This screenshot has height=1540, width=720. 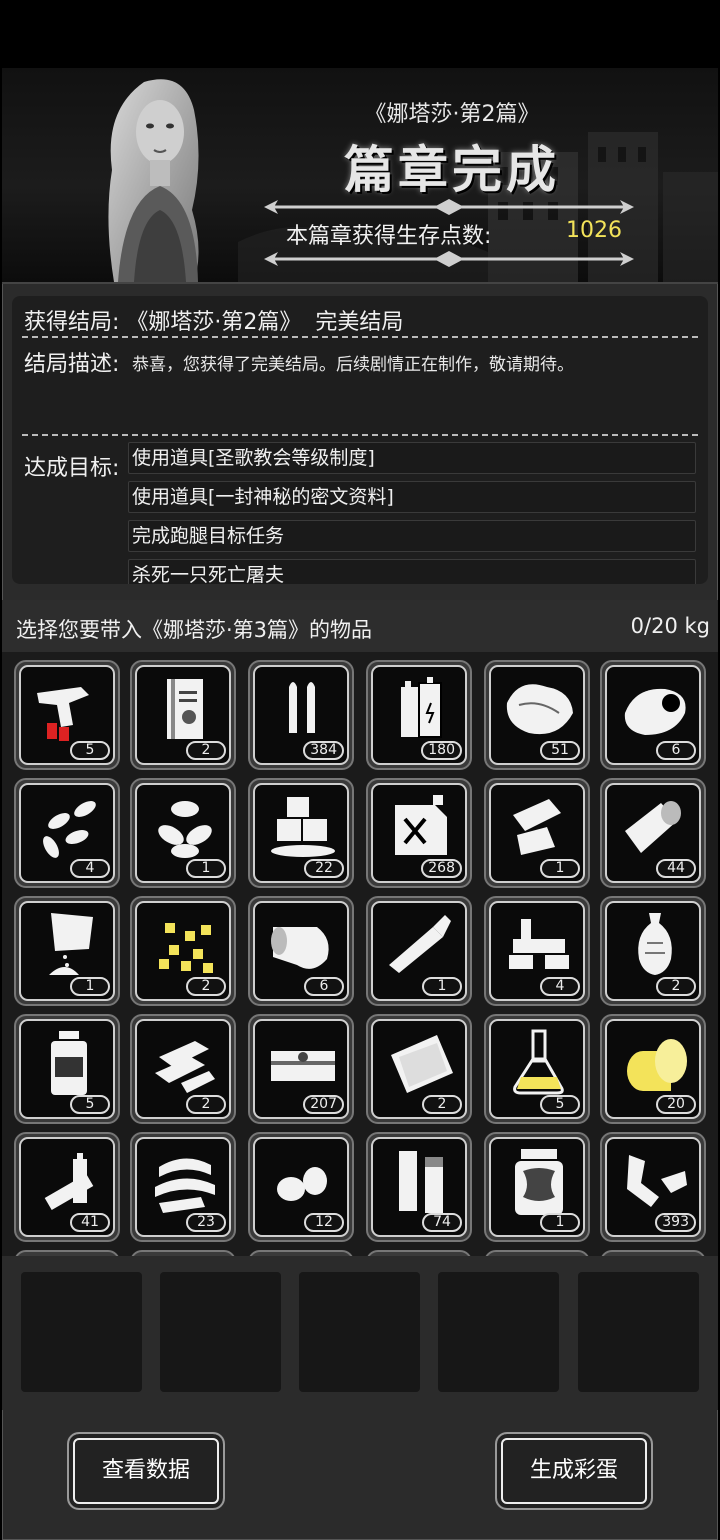 I want to click on carry-slots-area, so click(x=360, y=1333).